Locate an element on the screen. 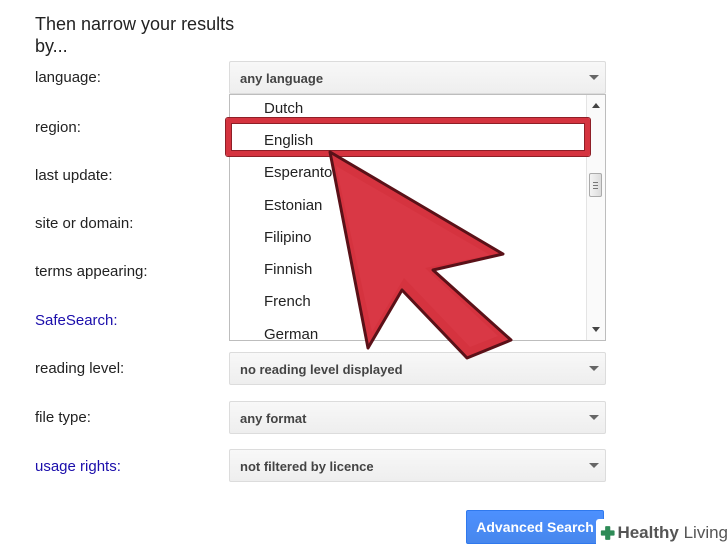  usage-rights-select: not filtered by licence is located at coordinates (417, 465).